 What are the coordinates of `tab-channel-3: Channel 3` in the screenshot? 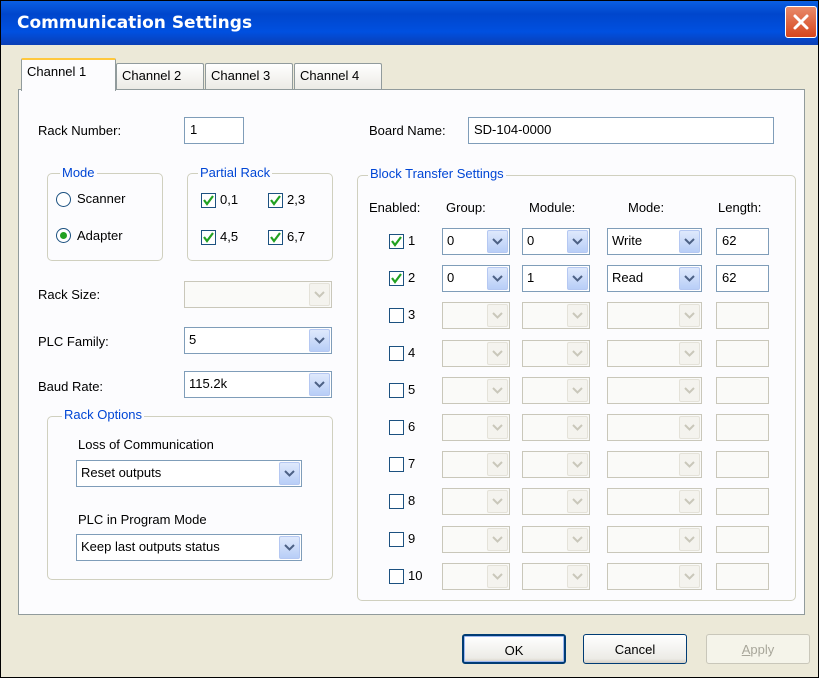 It's located at (249, 76).